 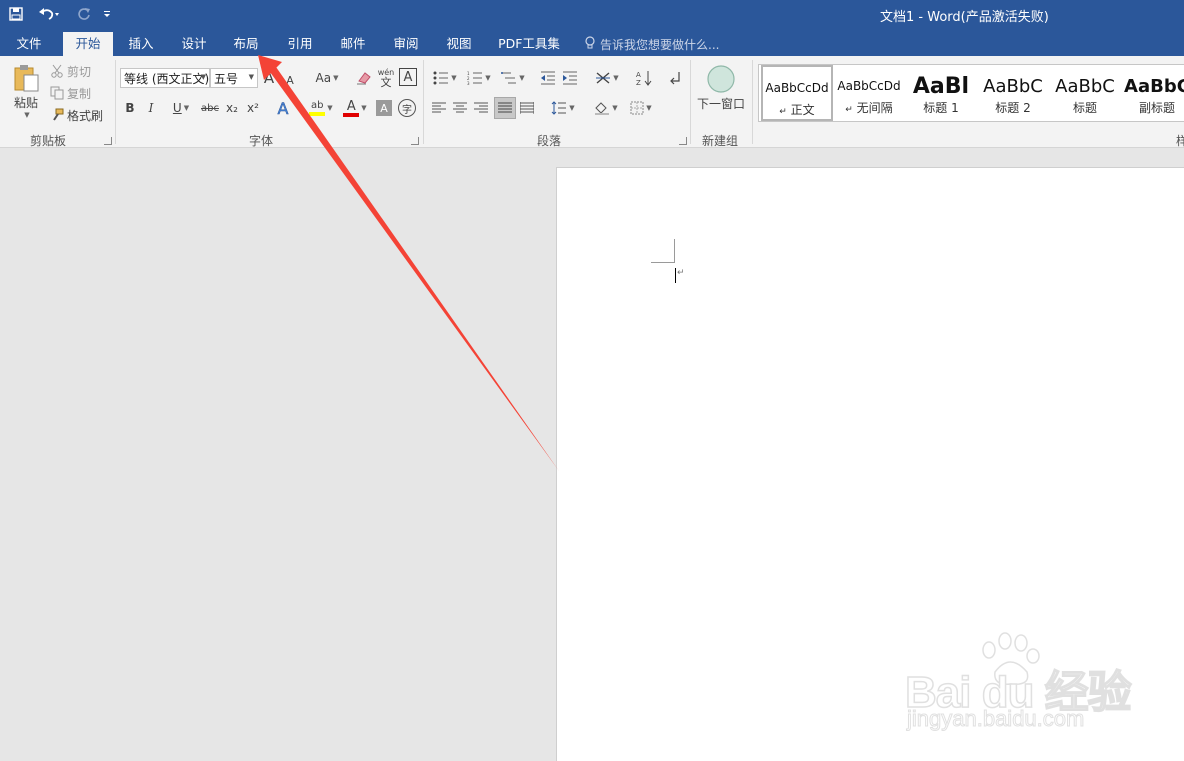 I want to click on svg-text: Z, so click(x=638, y=82).